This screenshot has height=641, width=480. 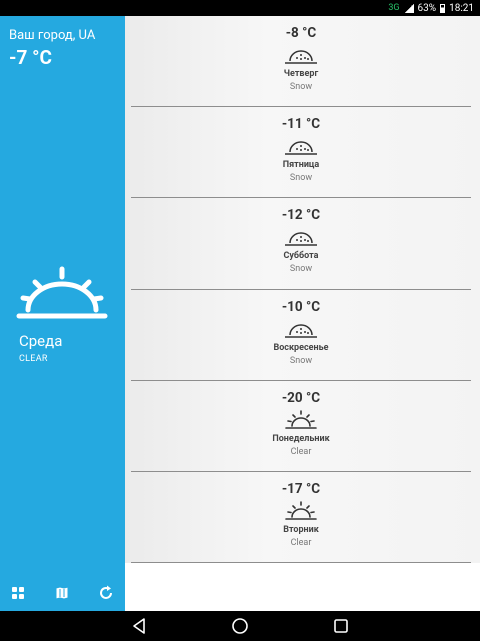 What do you see at coordinates (427, 8) in the screenshot?
I see `battery-level: 63%` at bounding box center [427, 8].